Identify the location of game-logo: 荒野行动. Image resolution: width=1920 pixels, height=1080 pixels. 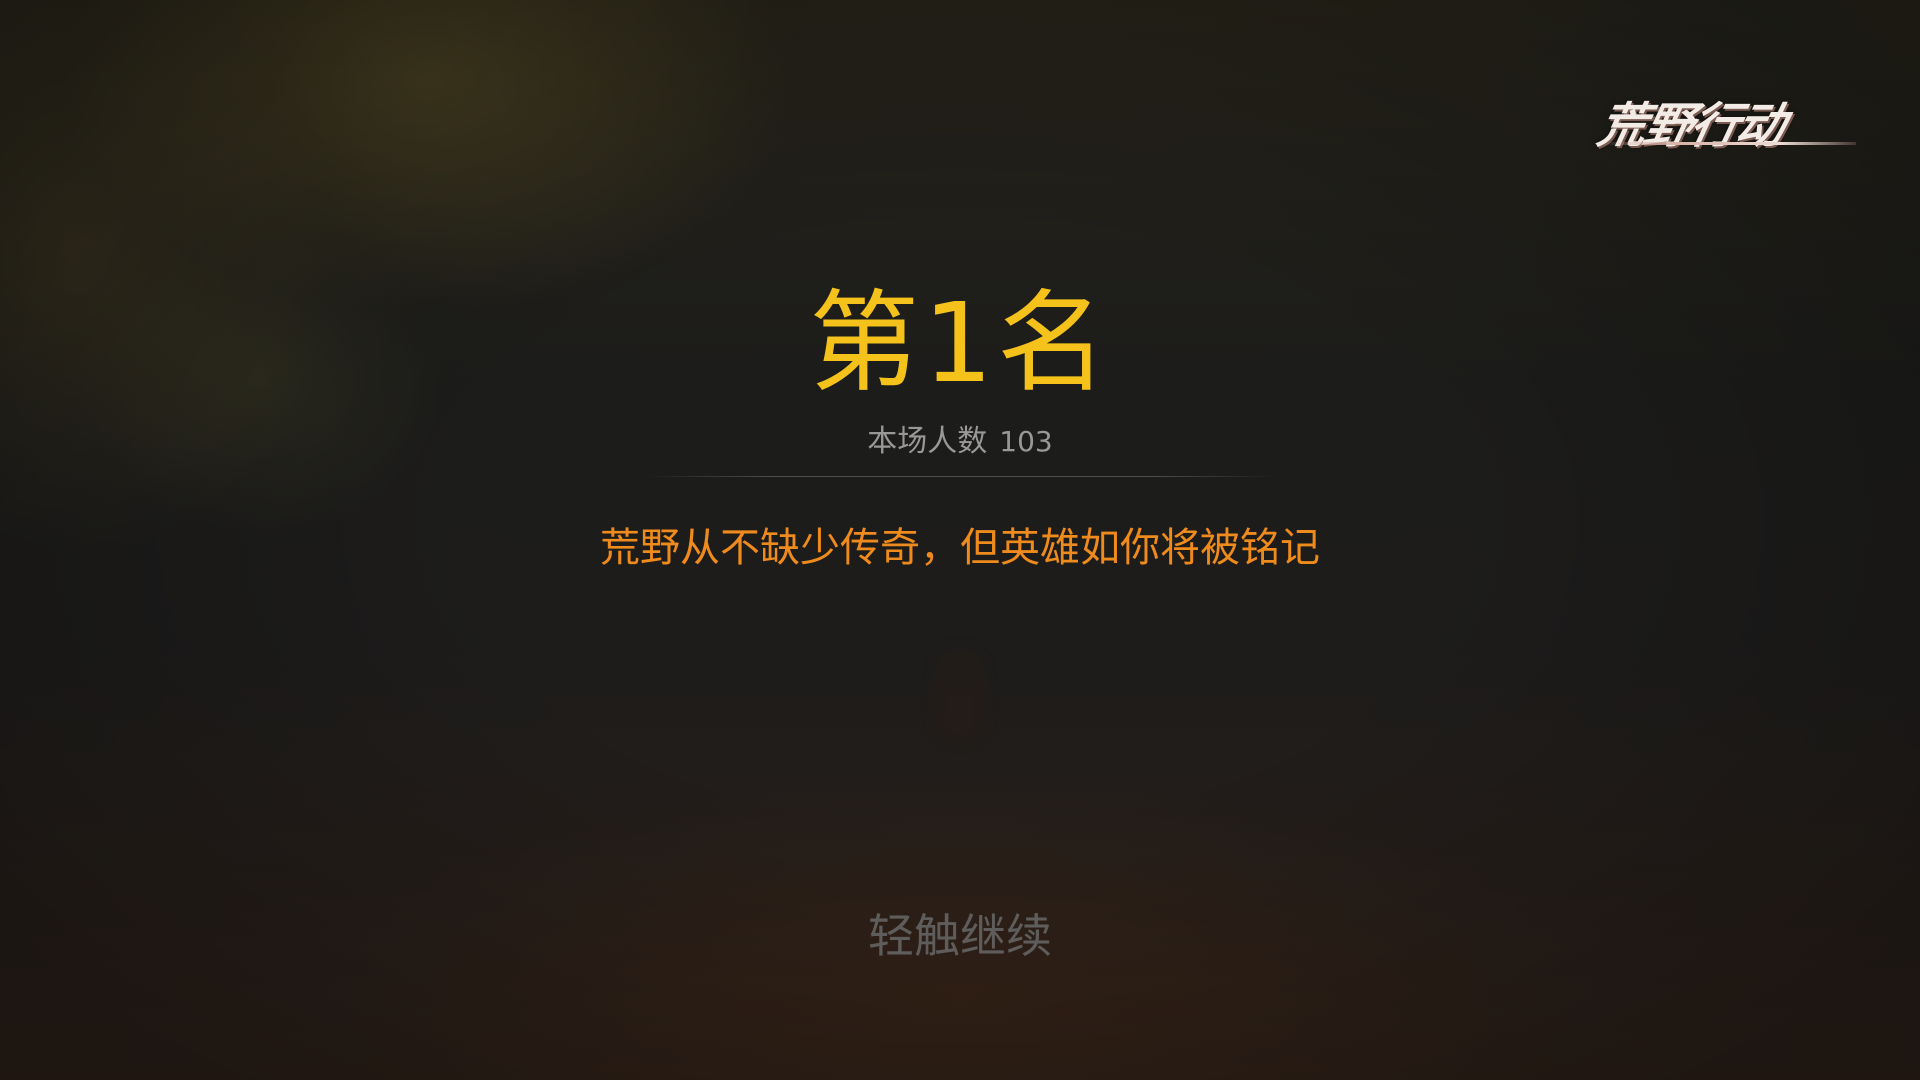
(1727, 120).